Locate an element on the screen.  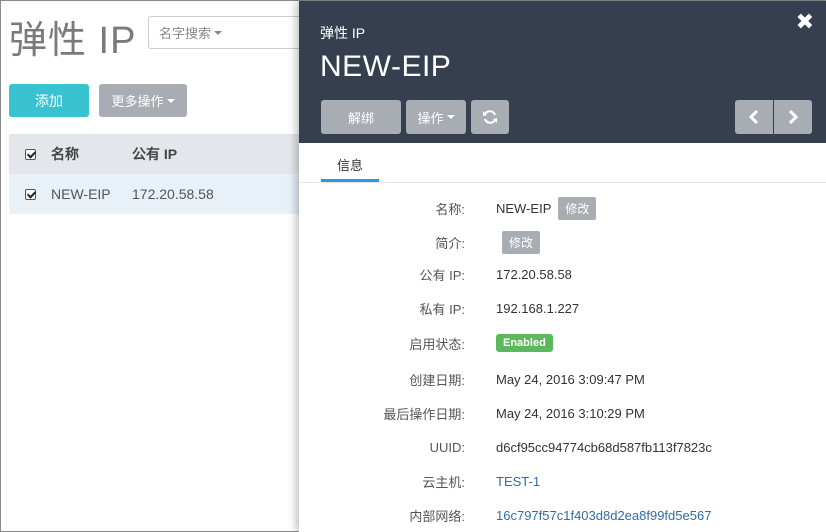
edit-name-button: 修改 is located at coordinates (577, 208).